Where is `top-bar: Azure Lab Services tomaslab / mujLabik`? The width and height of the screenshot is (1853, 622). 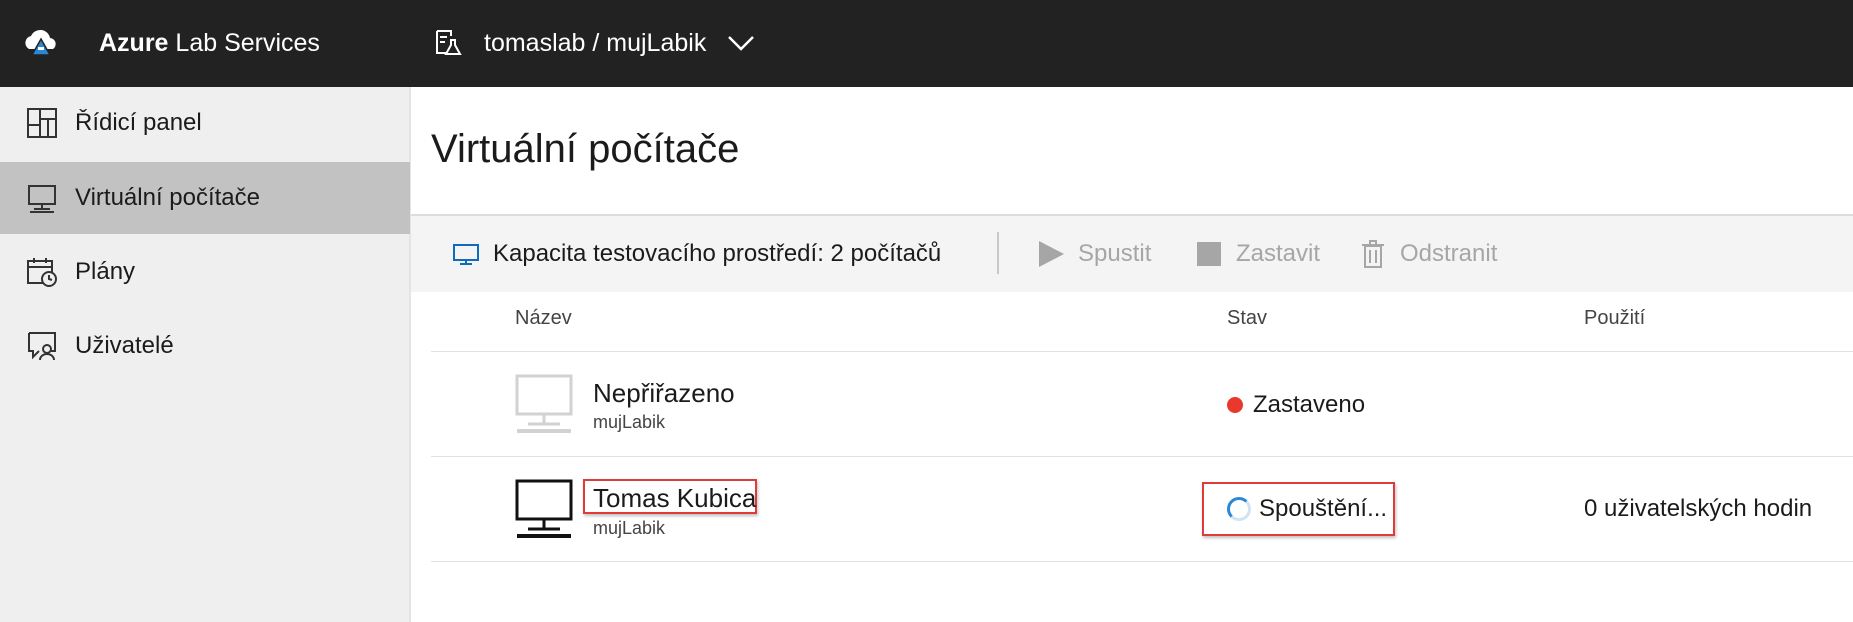
top-bar: Azure Lab Services tomaslab / mujLabik is located at coordinates (926, 43).